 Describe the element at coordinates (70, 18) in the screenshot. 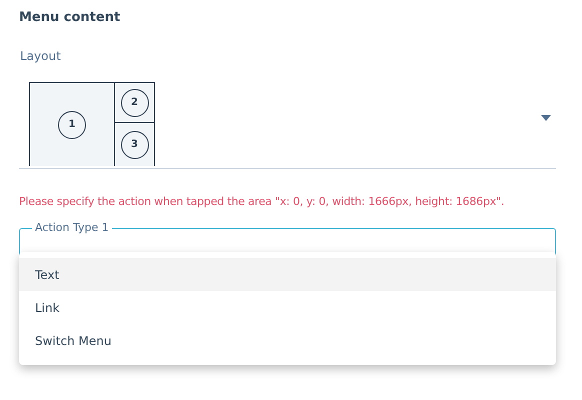

I see `section-title: Menu content` at that location.